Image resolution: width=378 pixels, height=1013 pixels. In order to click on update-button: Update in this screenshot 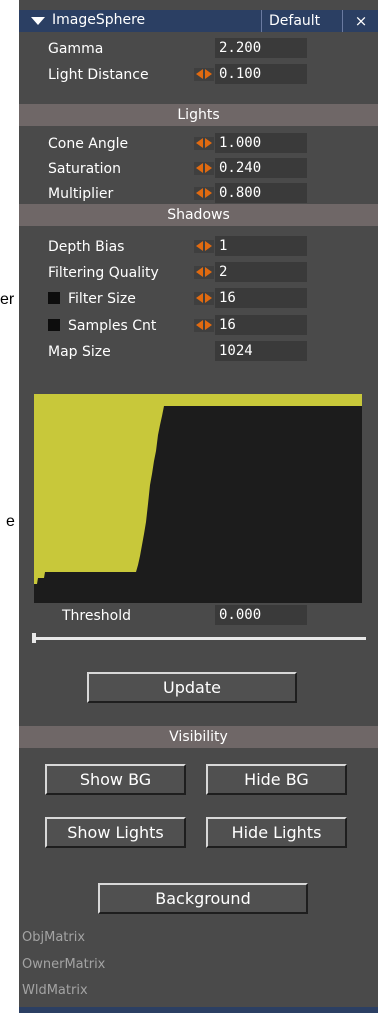, I will do `click(192, 687)`.